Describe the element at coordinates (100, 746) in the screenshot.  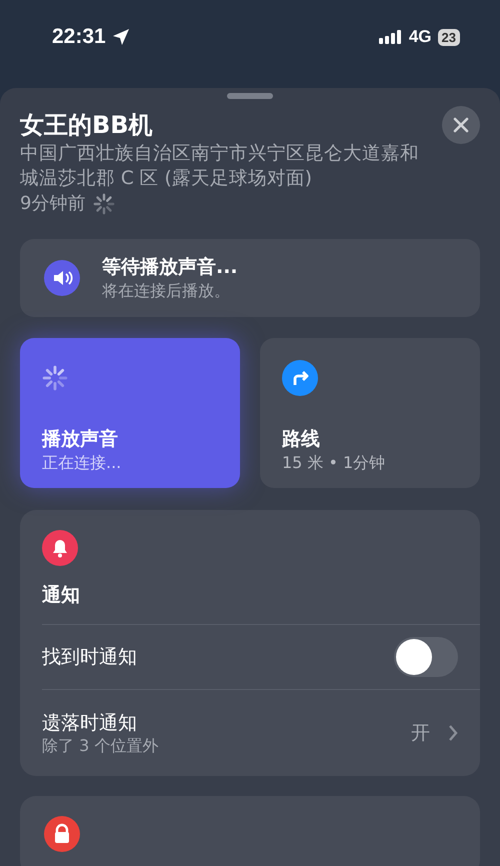
I see `setting-detail: 除了 3 个位置外` at that location.